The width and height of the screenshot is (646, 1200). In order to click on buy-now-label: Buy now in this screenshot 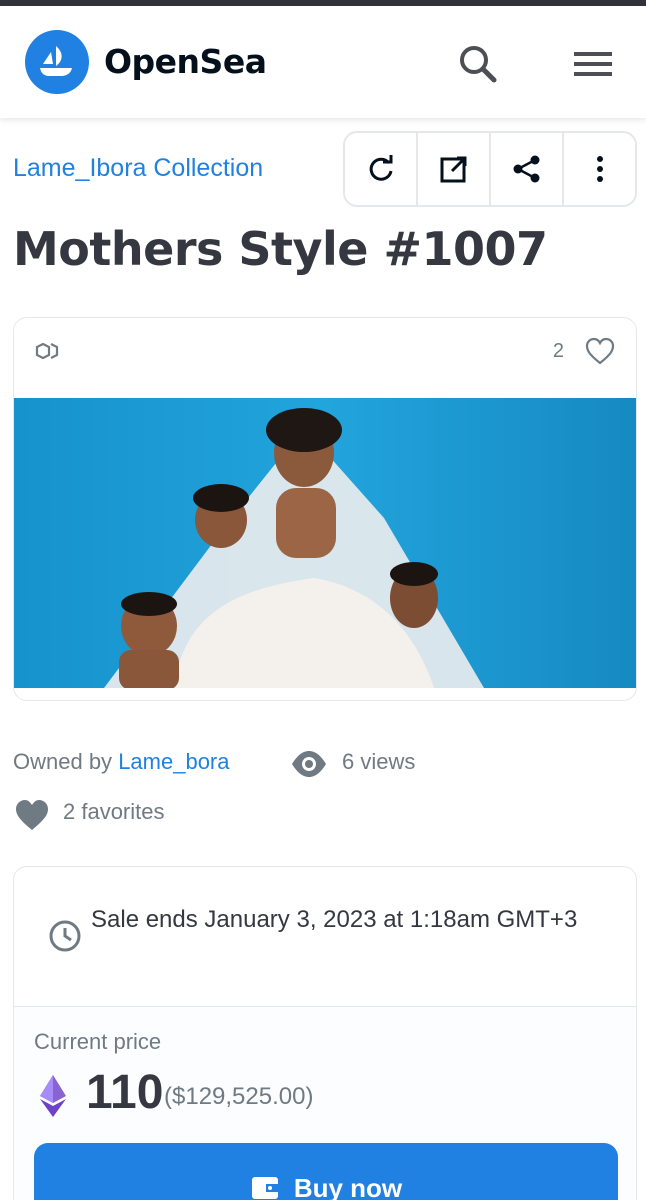, I will do `click(348, 1186)`.